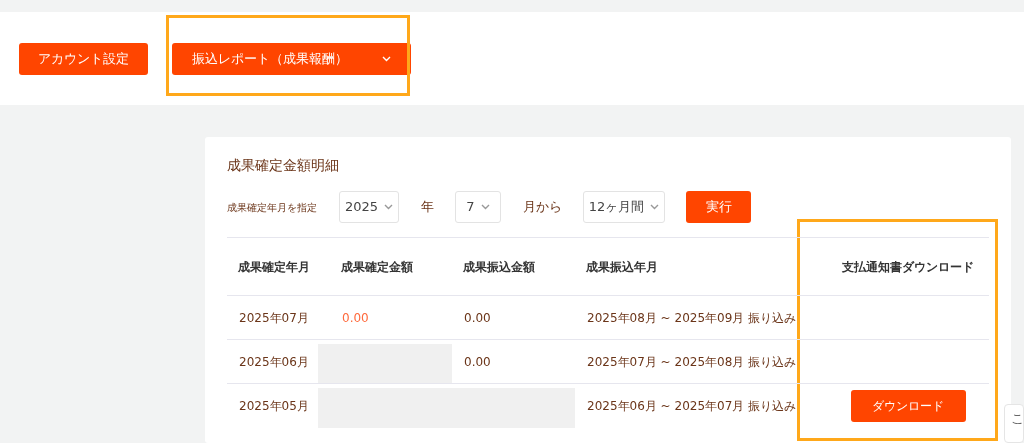 The width and height of the screenshot is (1024, 443). I want to click on panel-title: 成果確定金額明細, so click(283, 165).